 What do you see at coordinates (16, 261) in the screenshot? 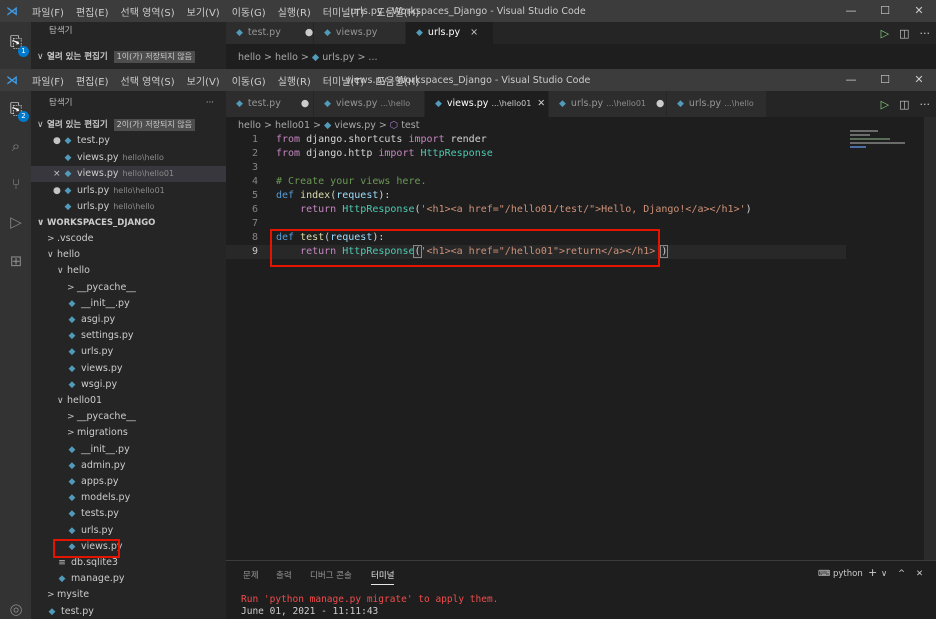
I see `extensions-icon: ⊞` at bounding box center [16, 261].